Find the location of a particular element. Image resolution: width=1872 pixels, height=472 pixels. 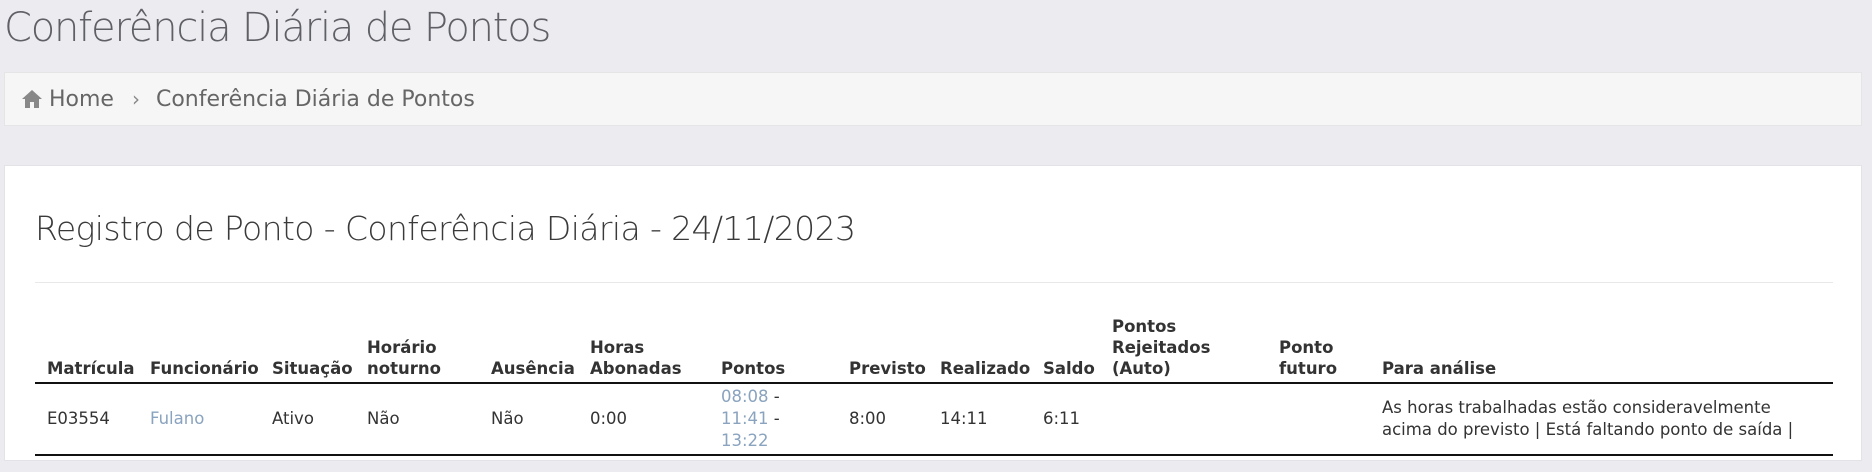

punch-link-1: 08:08 is located at coordinates (745, 396).